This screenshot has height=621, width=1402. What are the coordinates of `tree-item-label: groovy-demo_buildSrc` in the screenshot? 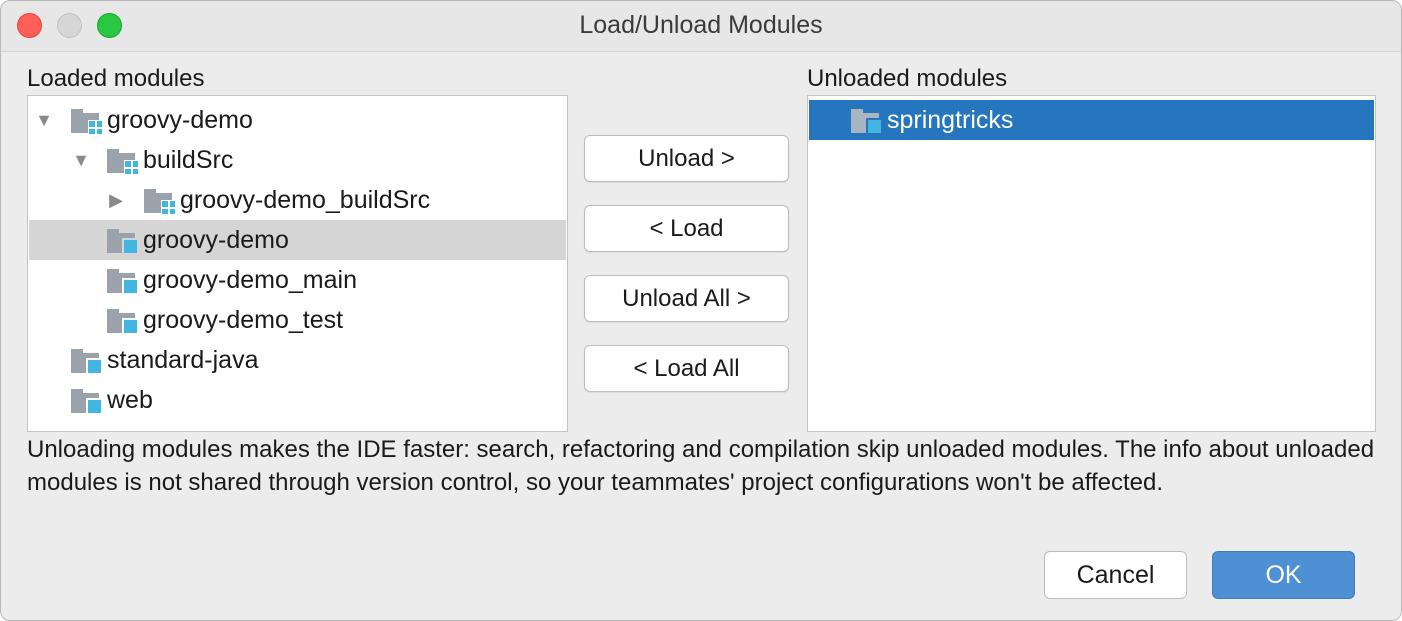 It's located at (305, 200).